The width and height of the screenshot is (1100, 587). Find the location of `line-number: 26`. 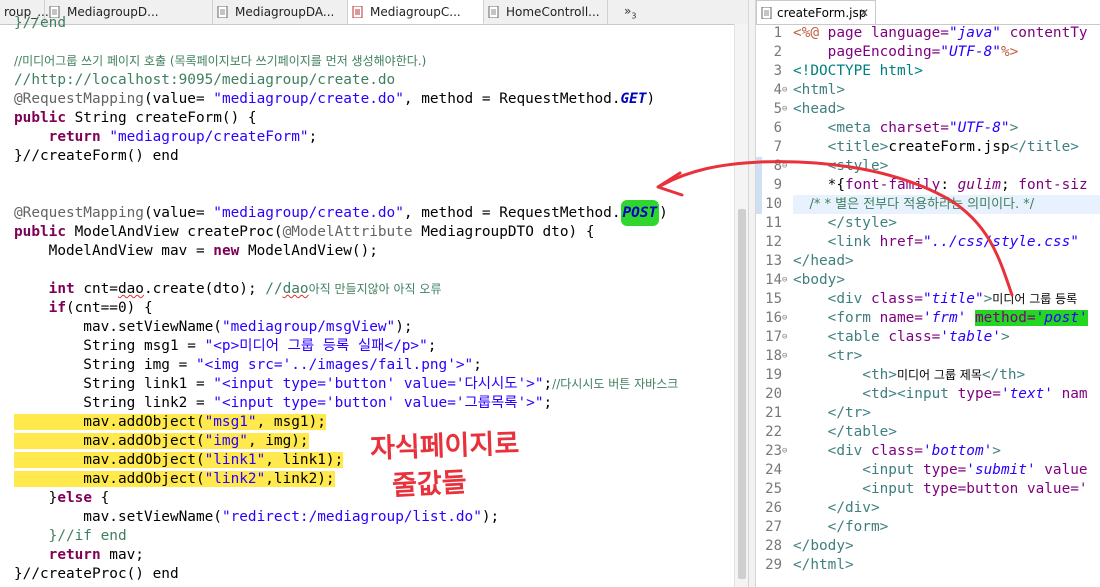

line-number: 26 is located at coordinates (773, 508).